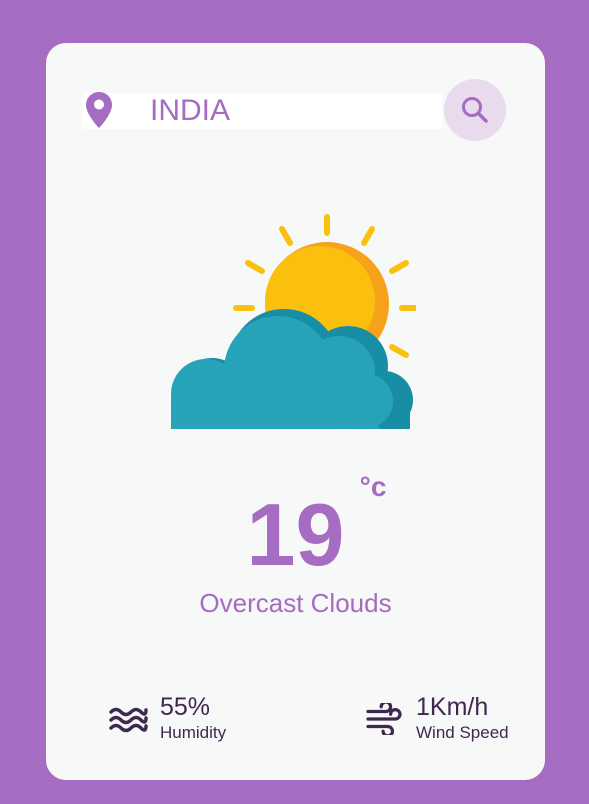 This screenshot has height=804, width=589. I want to click on search-input, so click(290, 111).